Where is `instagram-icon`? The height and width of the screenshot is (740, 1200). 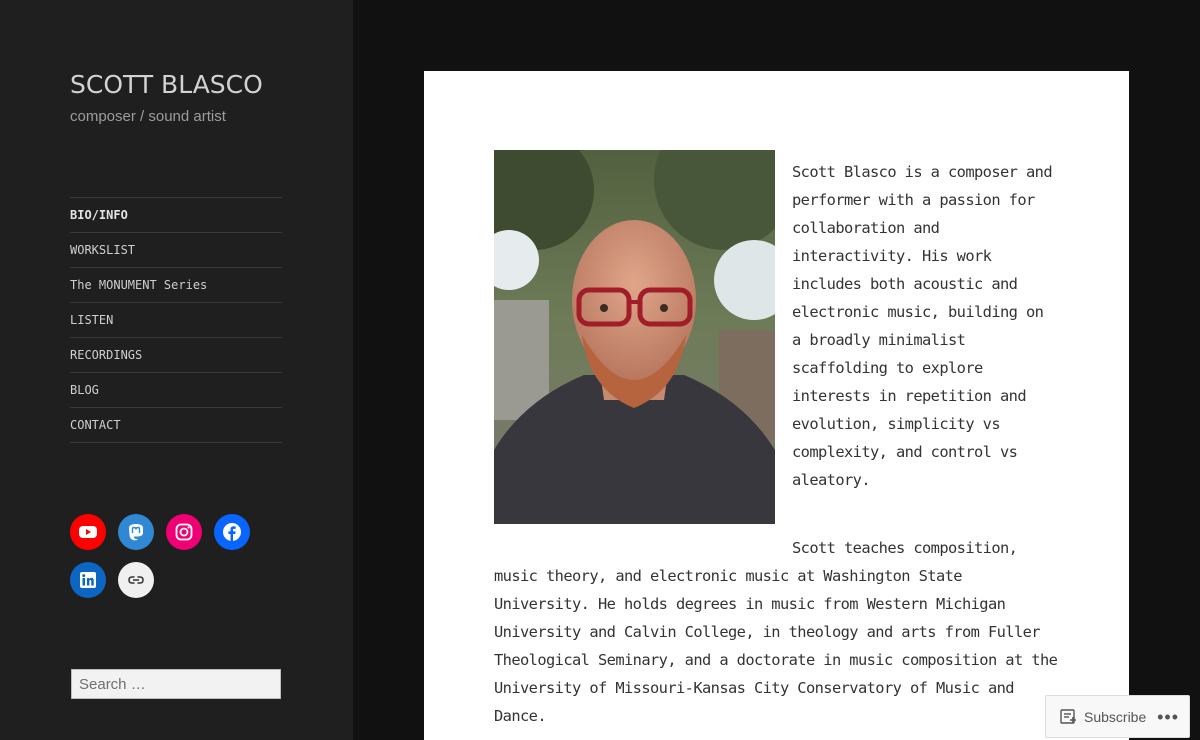
instagram-icon is located at coordinates (184, 532).